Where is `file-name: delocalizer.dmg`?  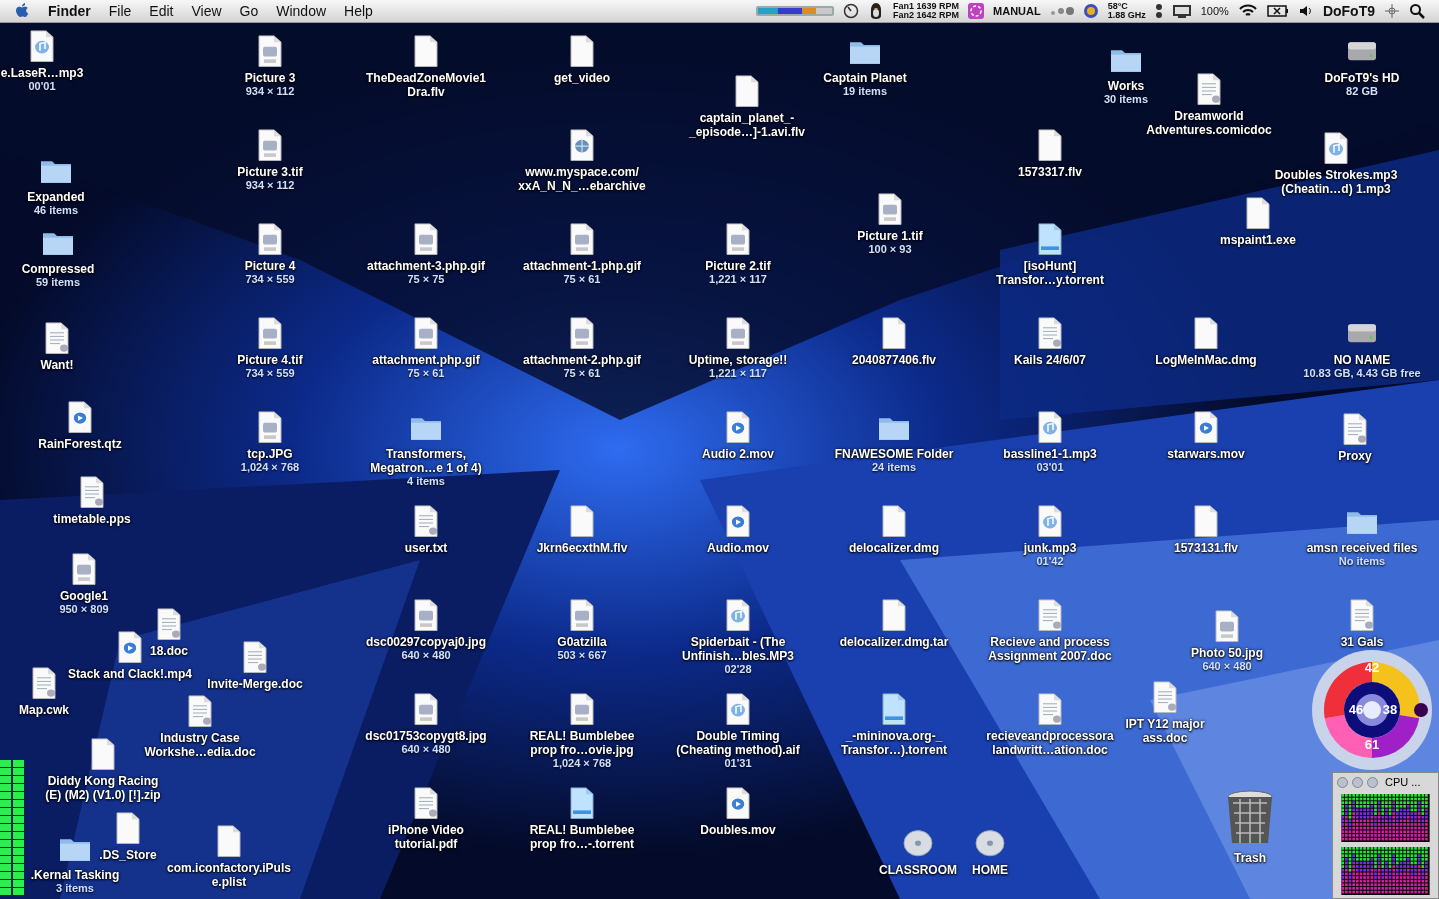
file-name: delocalizer.dmg is located at coordinates (894, 548).